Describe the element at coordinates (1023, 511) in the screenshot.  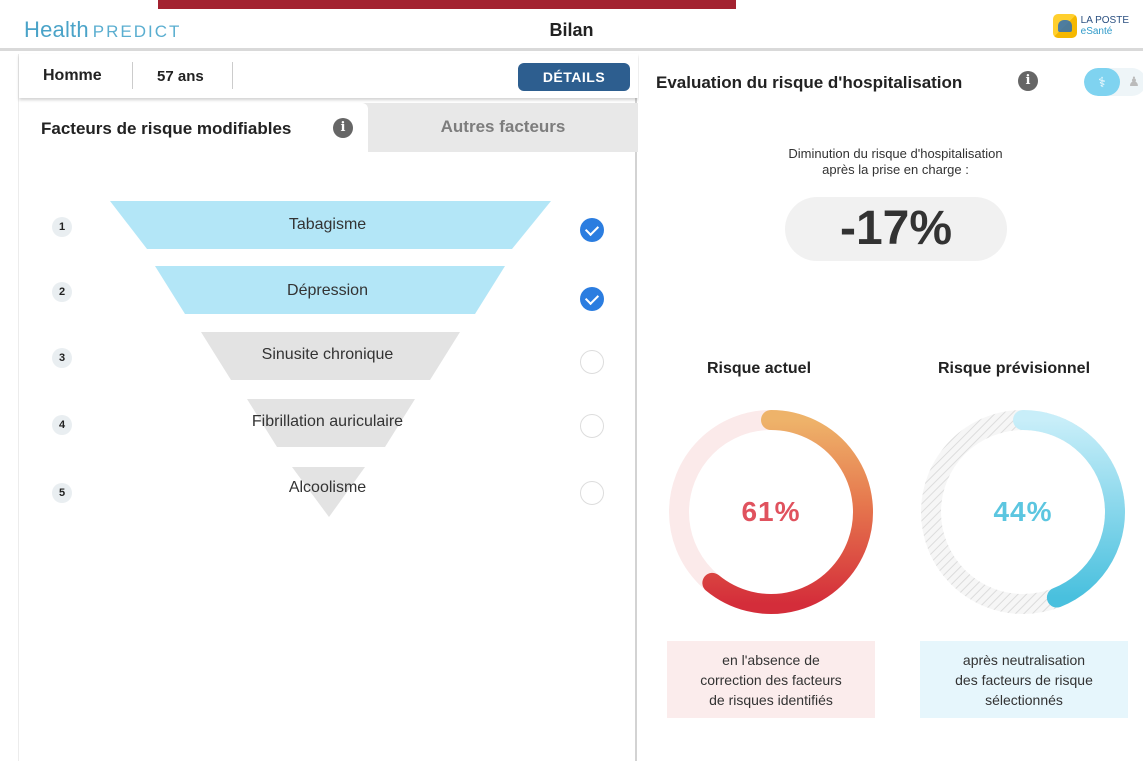
I see `forecast-risk-value: 44%` at that location.